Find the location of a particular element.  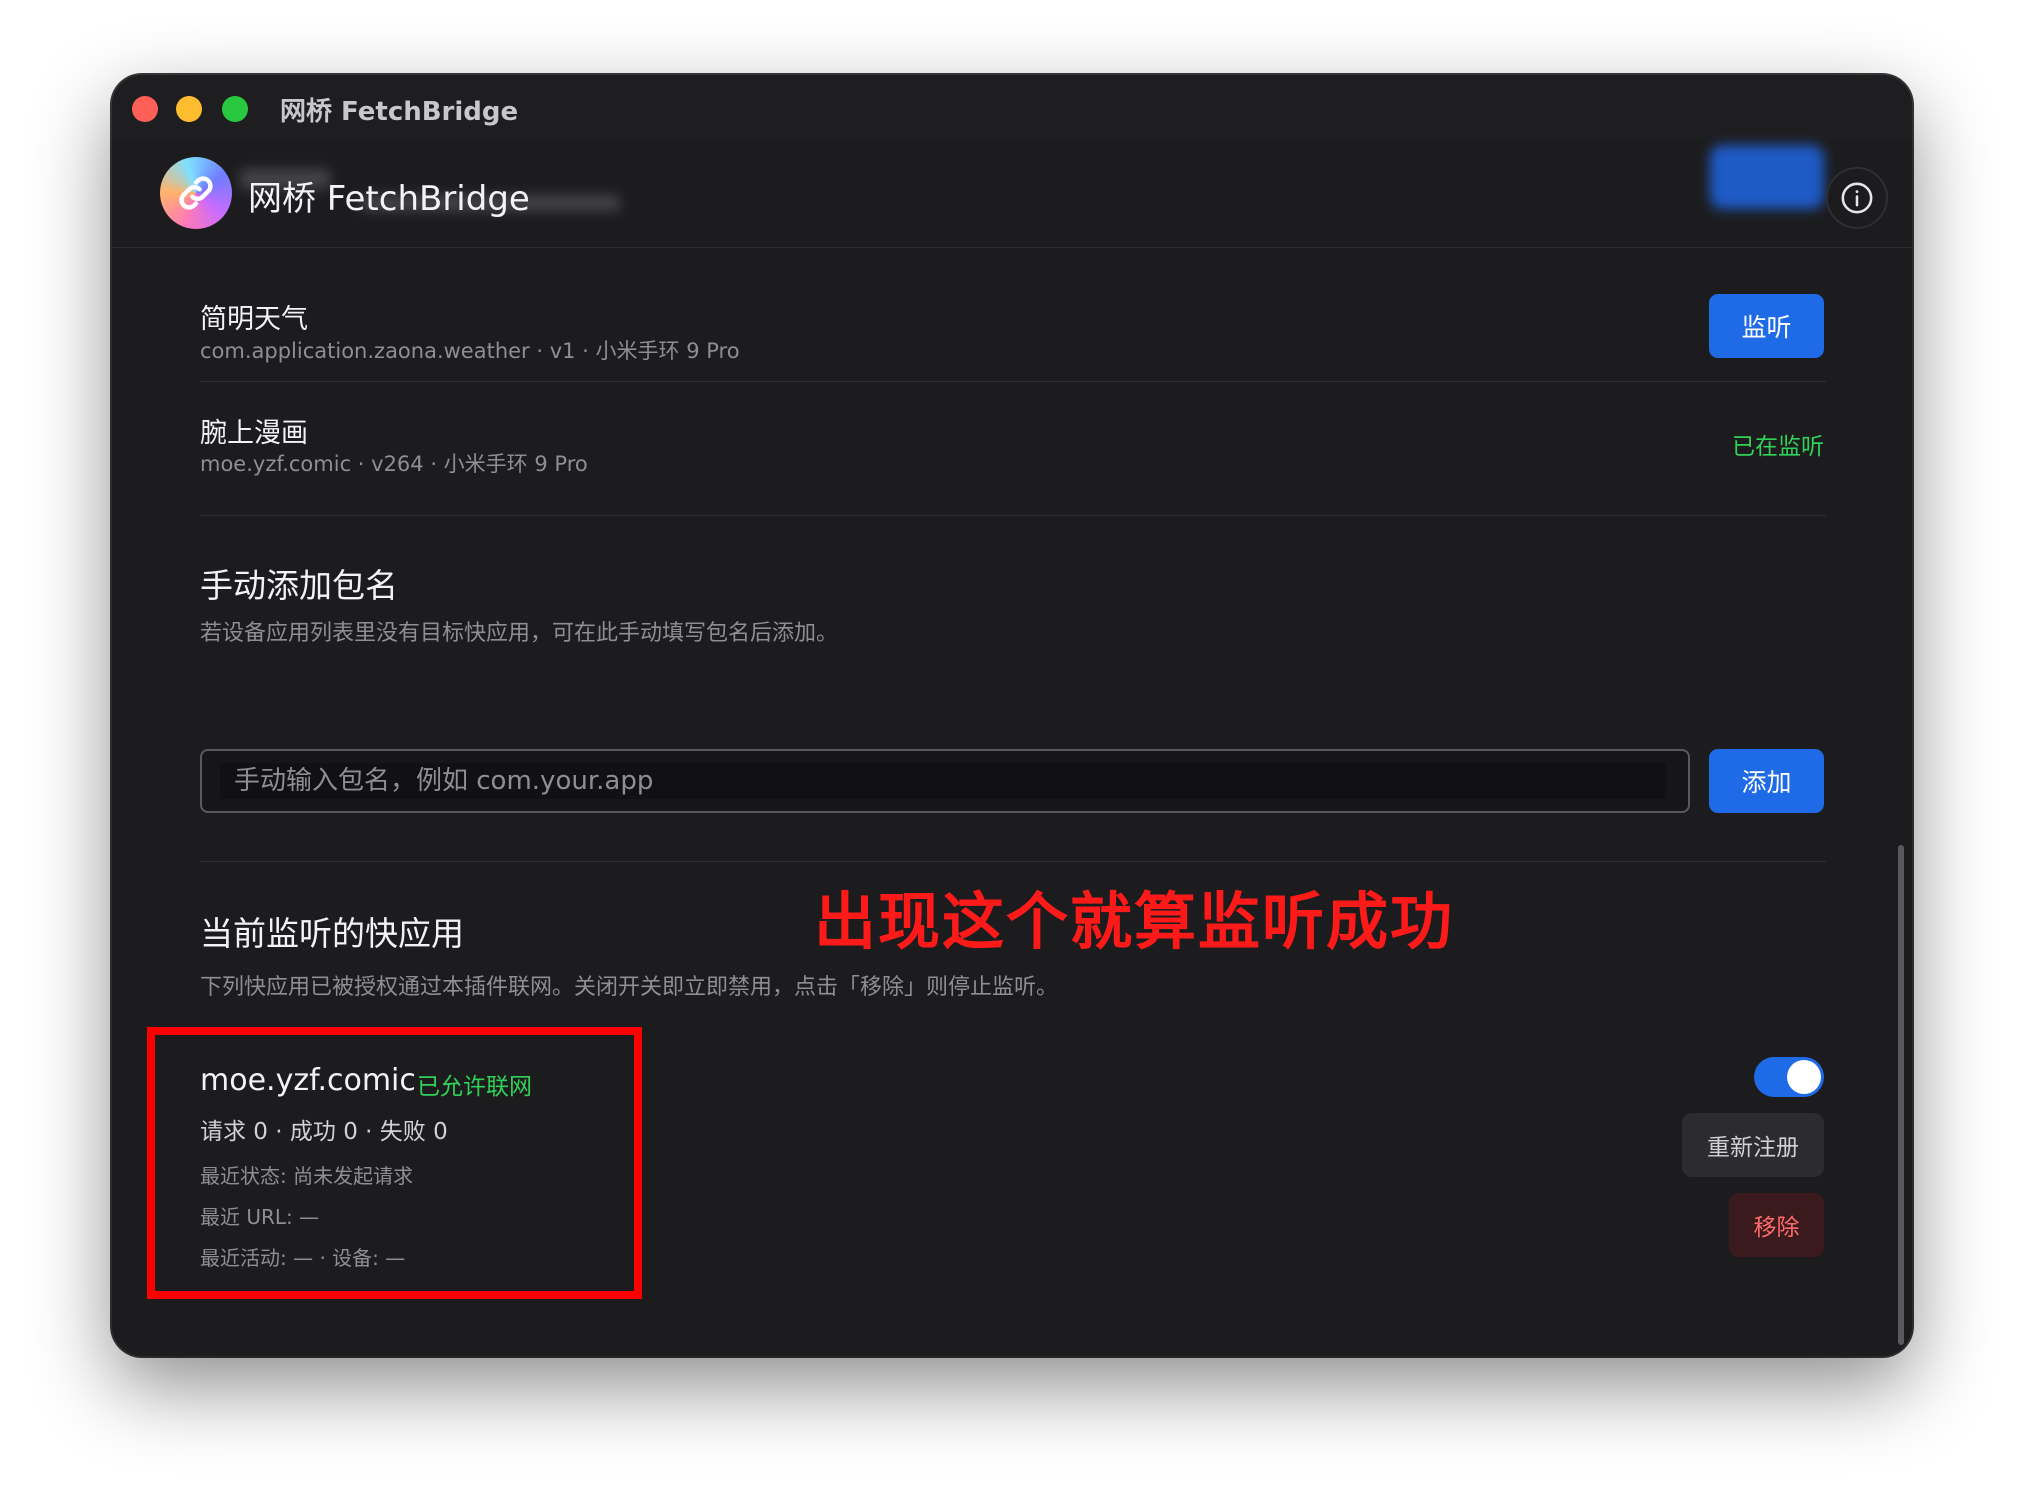

recent-url: 最近 URL: — is located at coordinates (260, 1217).